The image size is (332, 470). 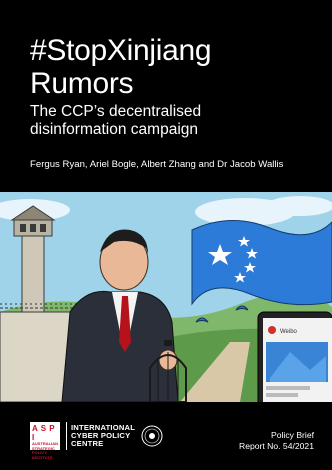 I want to click on cover-title: #StopXinjiang Rumors, so click(x=175, y=67).